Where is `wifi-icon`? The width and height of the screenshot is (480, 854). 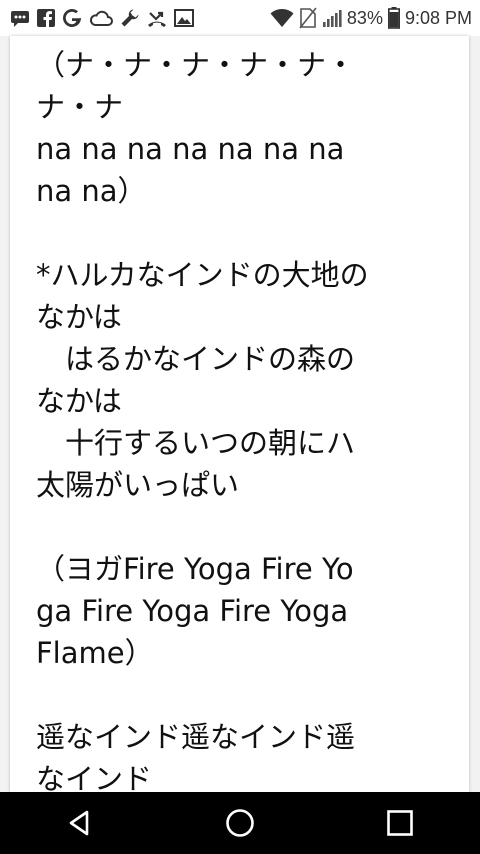 wifi-icon is located at coordinates (282, 18).